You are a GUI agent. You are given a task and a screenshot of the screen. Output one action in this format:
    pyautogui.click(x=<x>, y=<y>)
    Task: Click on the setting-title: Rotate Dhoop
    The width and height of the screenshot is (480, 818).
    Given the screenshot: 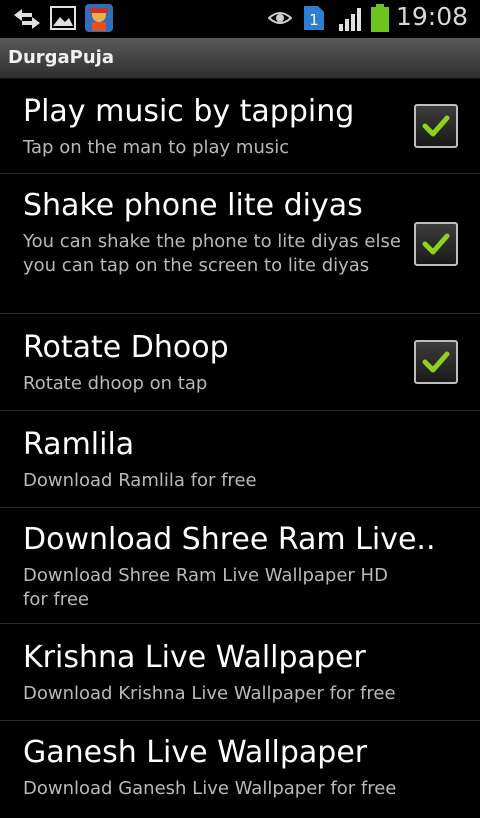 What is the action you would take?
    pyautogui.click(x=126, y=347)
    